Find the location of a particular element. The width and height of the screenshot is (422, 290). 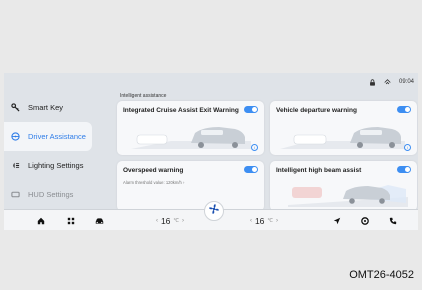

sidebar-item-smart-key: Smart Key is located at coordinates (48, 107).